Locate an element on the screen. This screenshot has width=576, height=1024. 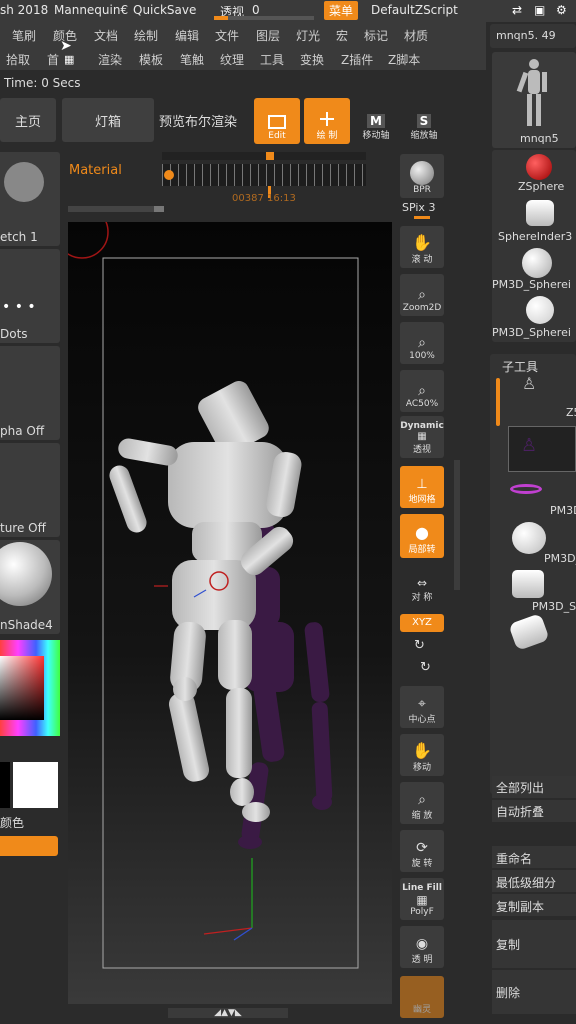
timeline-top-track is located at coordinates (264, 156).